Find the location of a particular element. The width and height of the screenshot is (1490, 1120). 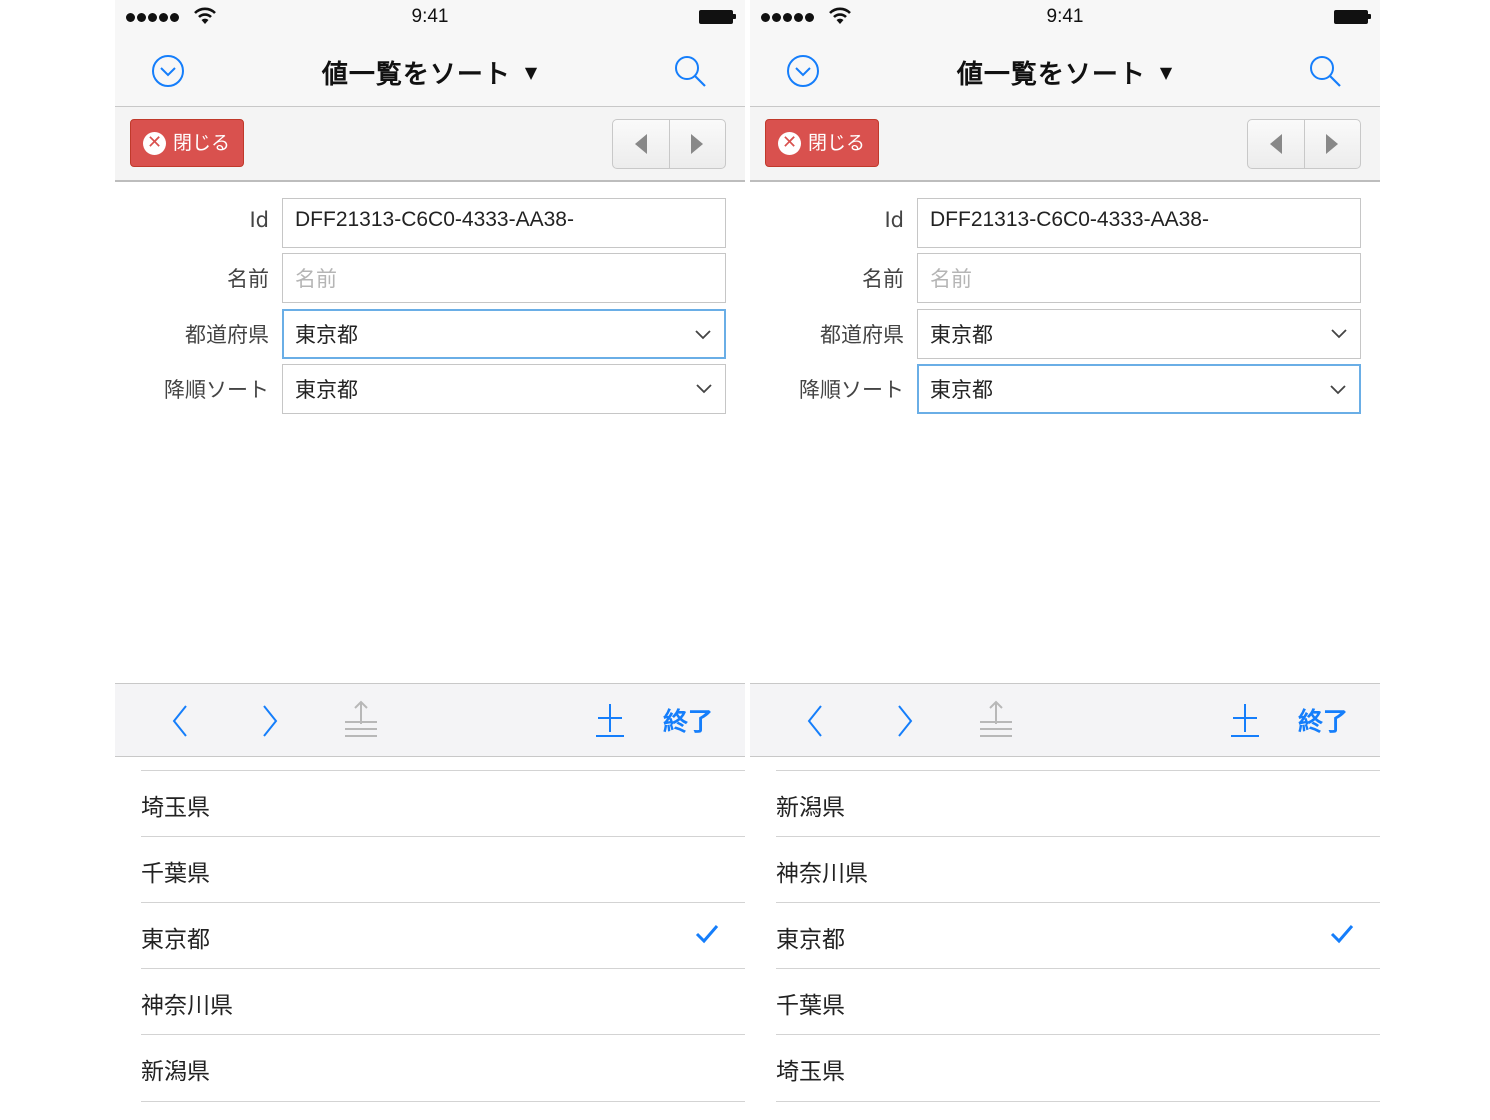

picker-list: 埼玉県 千葉県 東京都 神奈川県 新潟県 is located at coordinates (443, 936).